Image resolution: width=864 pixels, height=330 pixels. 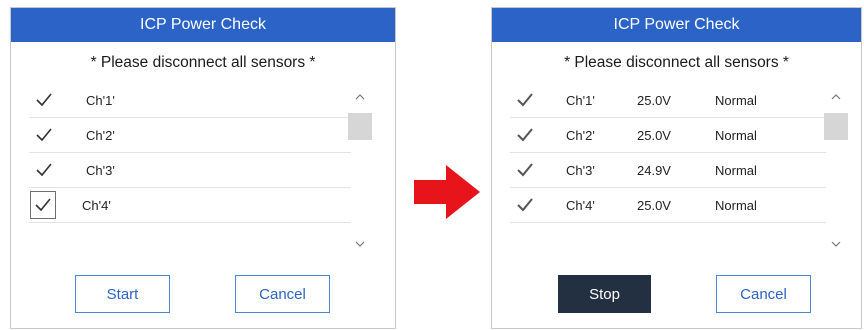 What do you see at coordinates (190, 135) in the screenshot?
I see `channel-row: Ch'2'` at bounding box center [190, 135].